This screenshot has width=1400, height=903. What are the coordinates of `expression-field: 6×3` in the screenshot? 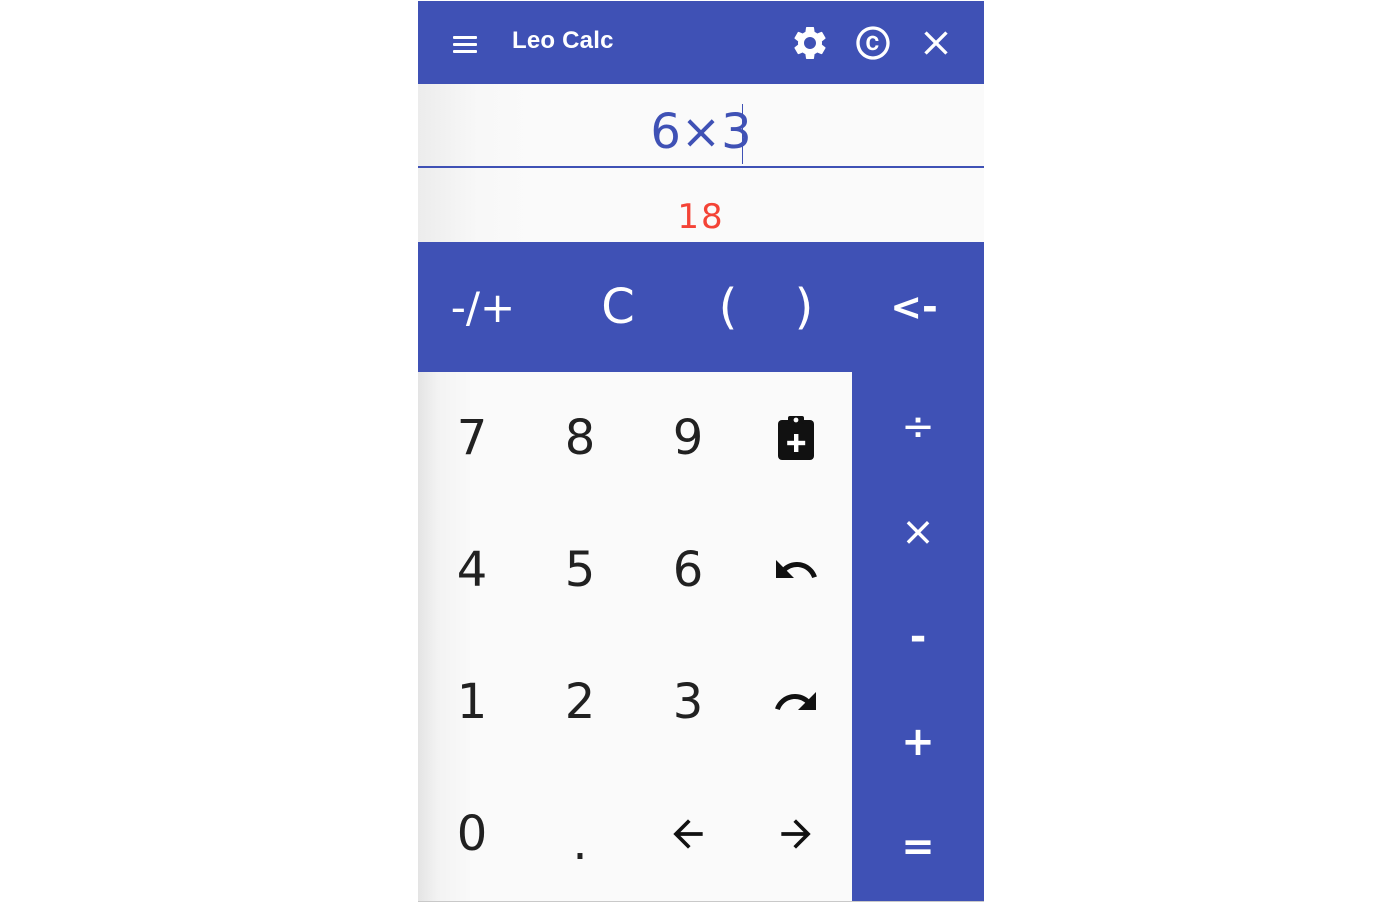 It's located at (701, 126).